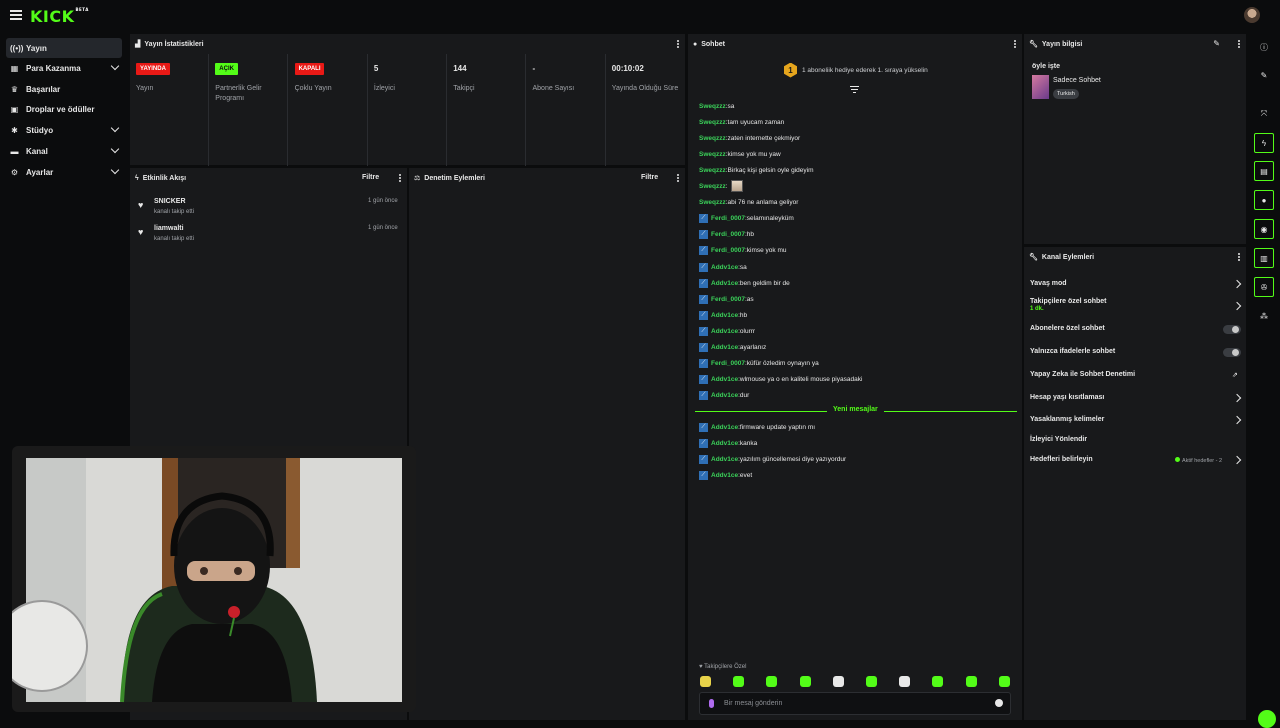 The width and height of the screenshot is (1280, 728). I want to click on emote-5-icon, so click(838, 681).